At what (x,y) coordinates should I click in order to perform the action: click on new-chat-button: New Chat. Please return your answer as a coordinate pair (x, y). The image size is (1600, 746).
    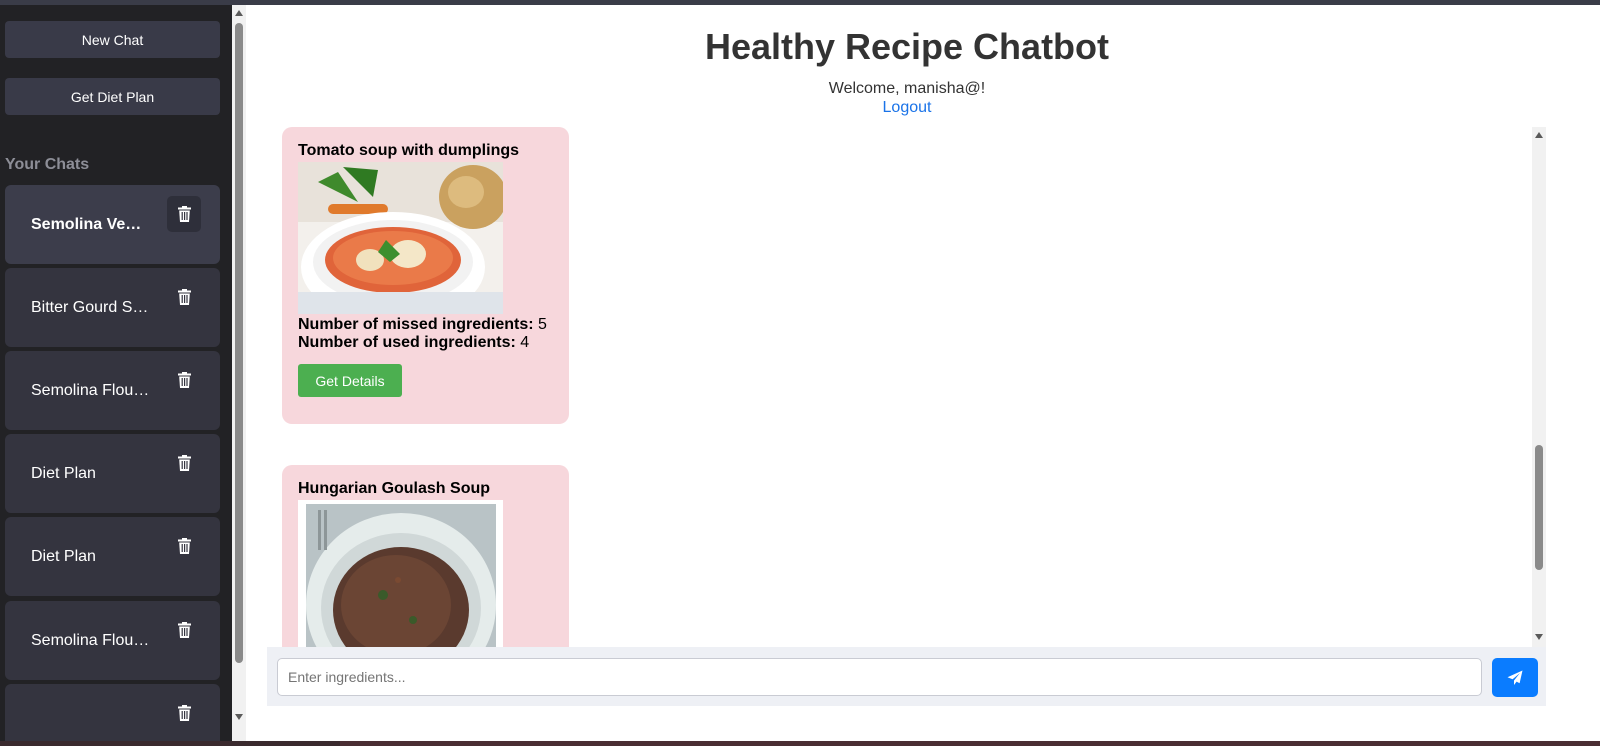
    Looking at the image, I should click on (112, 39).